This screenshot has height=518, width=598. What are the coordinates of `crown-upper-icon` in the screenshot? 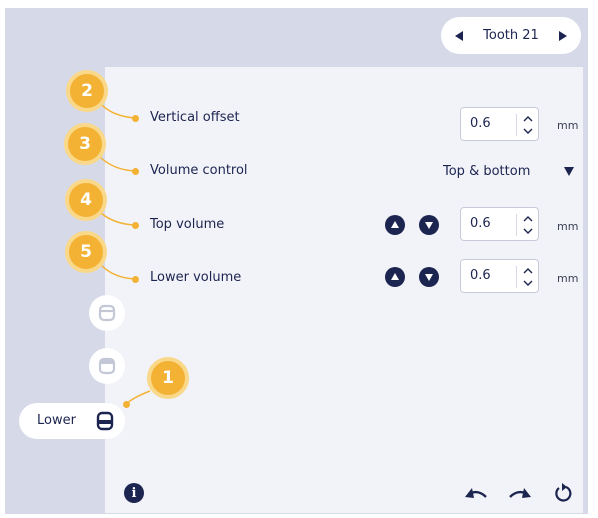 It's located at (107, 313).